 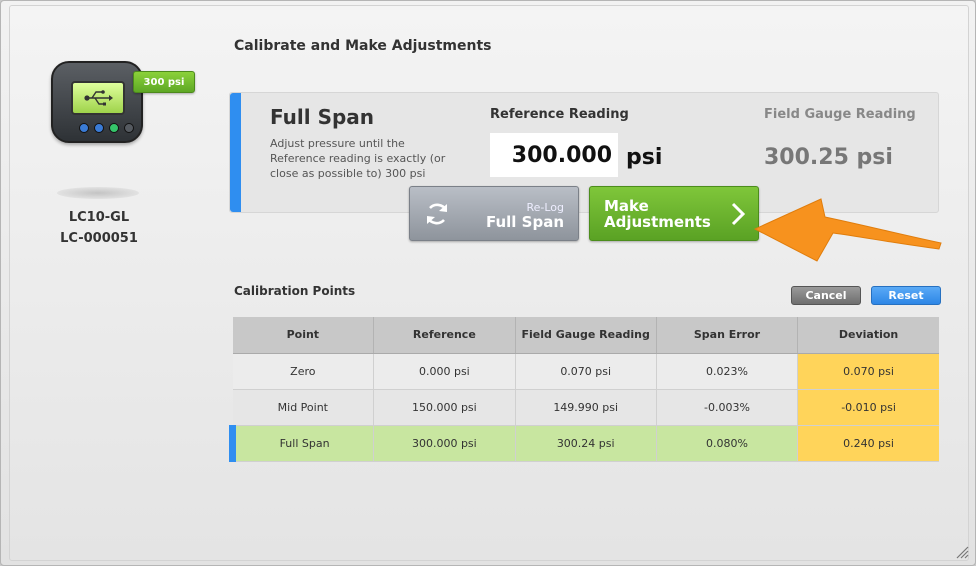 I want to click on chevron-right-icon, so click(x=738, y=214).